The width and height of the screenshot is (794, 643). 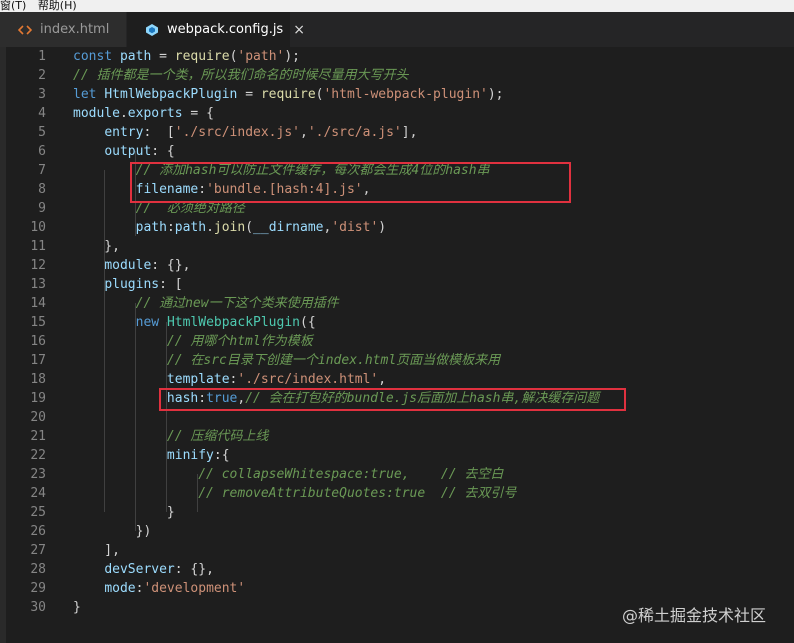 I want to click on code-line: 23 // collapseWhitespace:true, // 去空白, so click(x=397, y=474).